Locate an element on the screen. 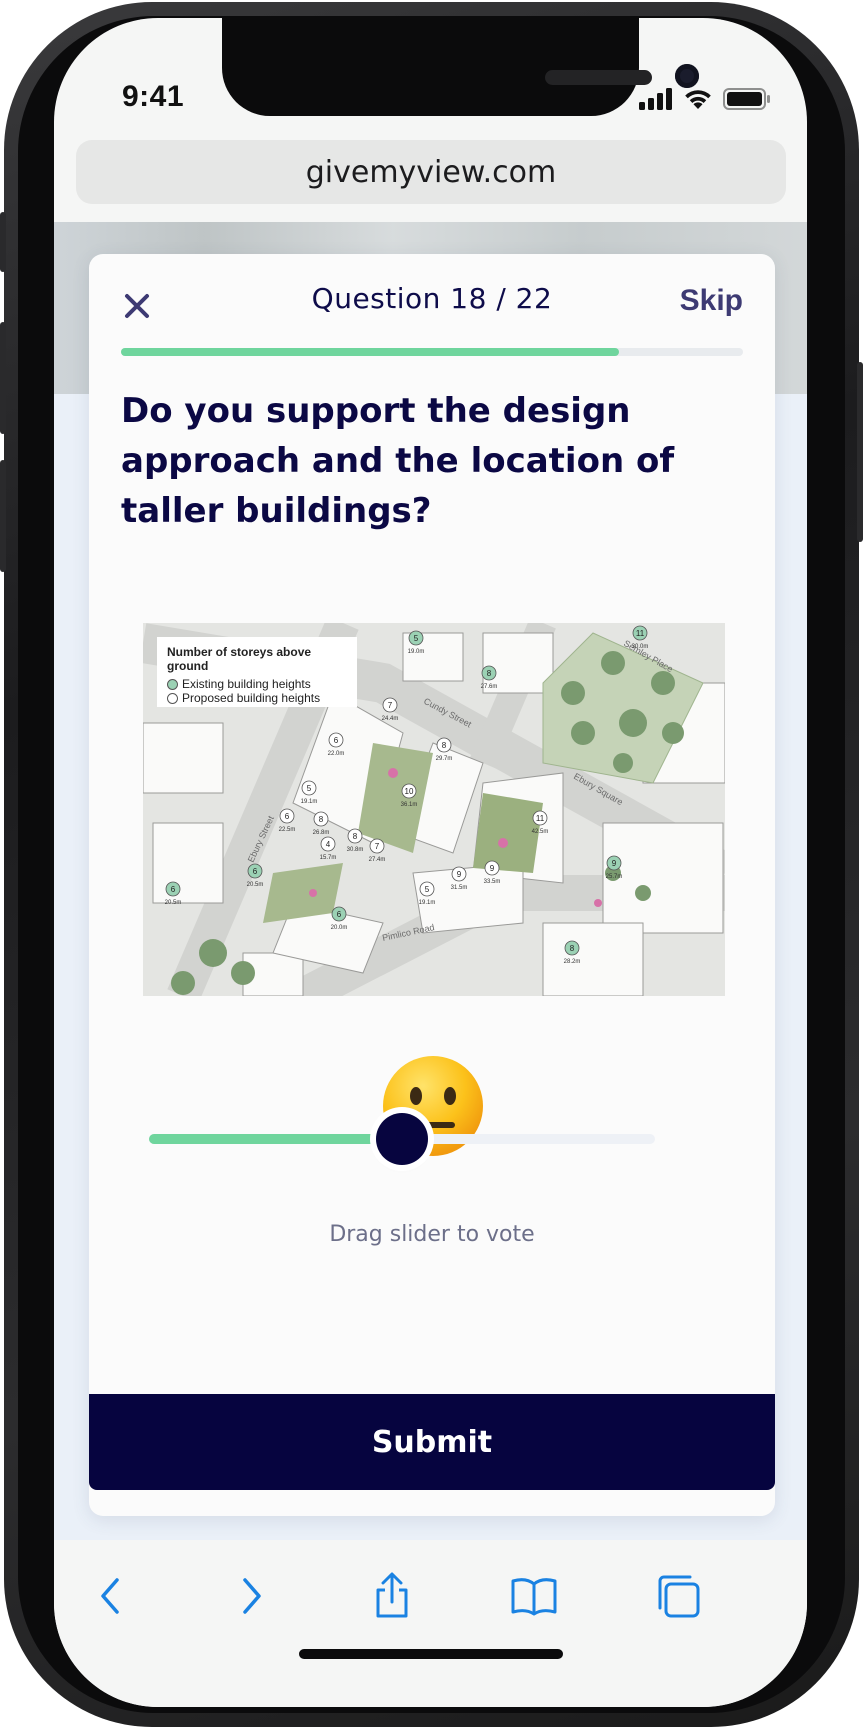  map-legend-proposed: Proposed building heights is located at coordinates (257, 698).